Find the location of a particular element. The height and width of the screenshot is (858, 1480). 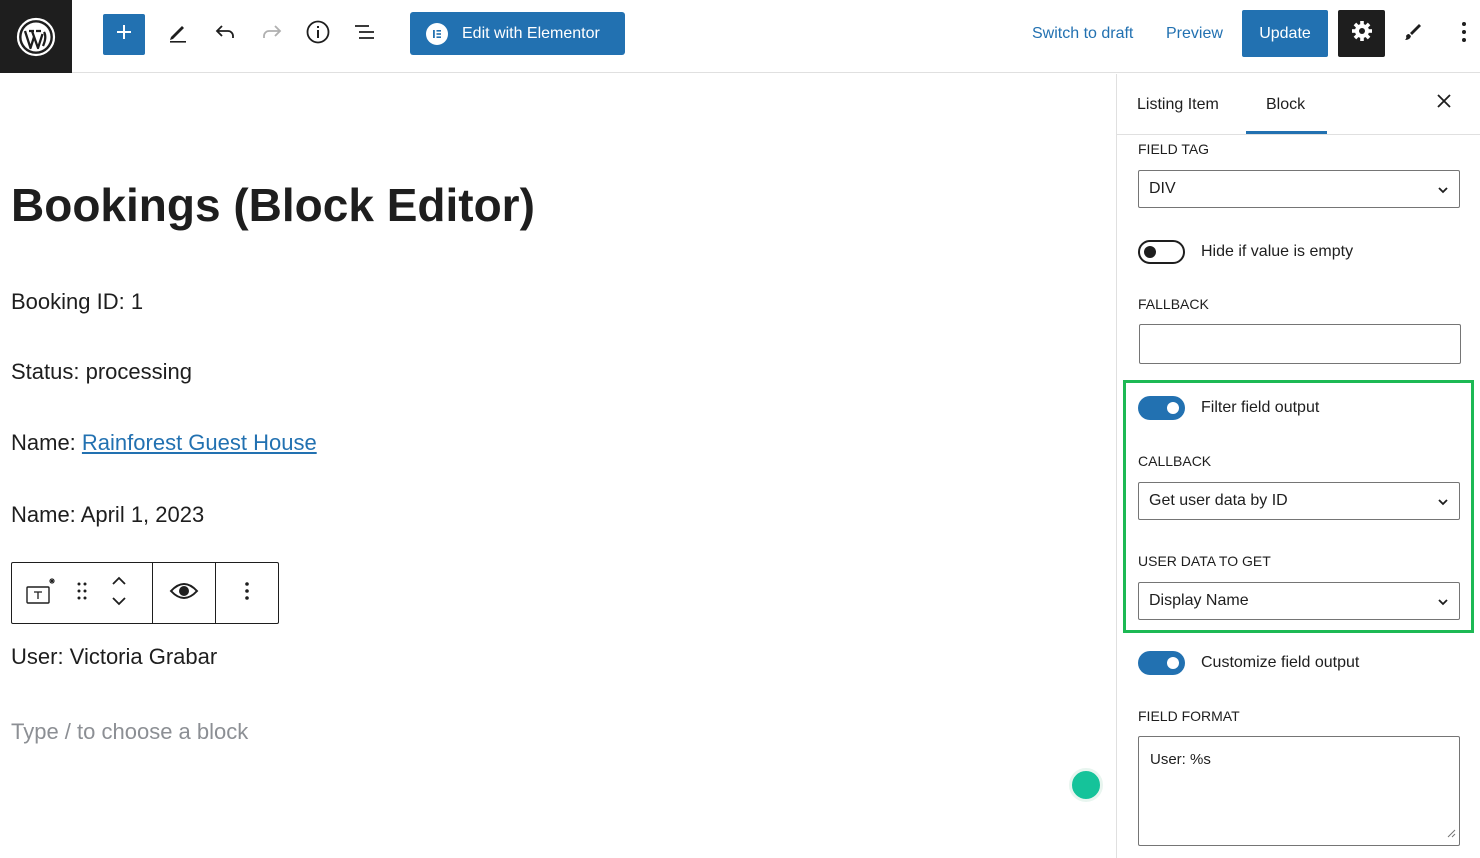

edit-with-elementor-label: Edit with Elementor is located at coordinates (531, 33).